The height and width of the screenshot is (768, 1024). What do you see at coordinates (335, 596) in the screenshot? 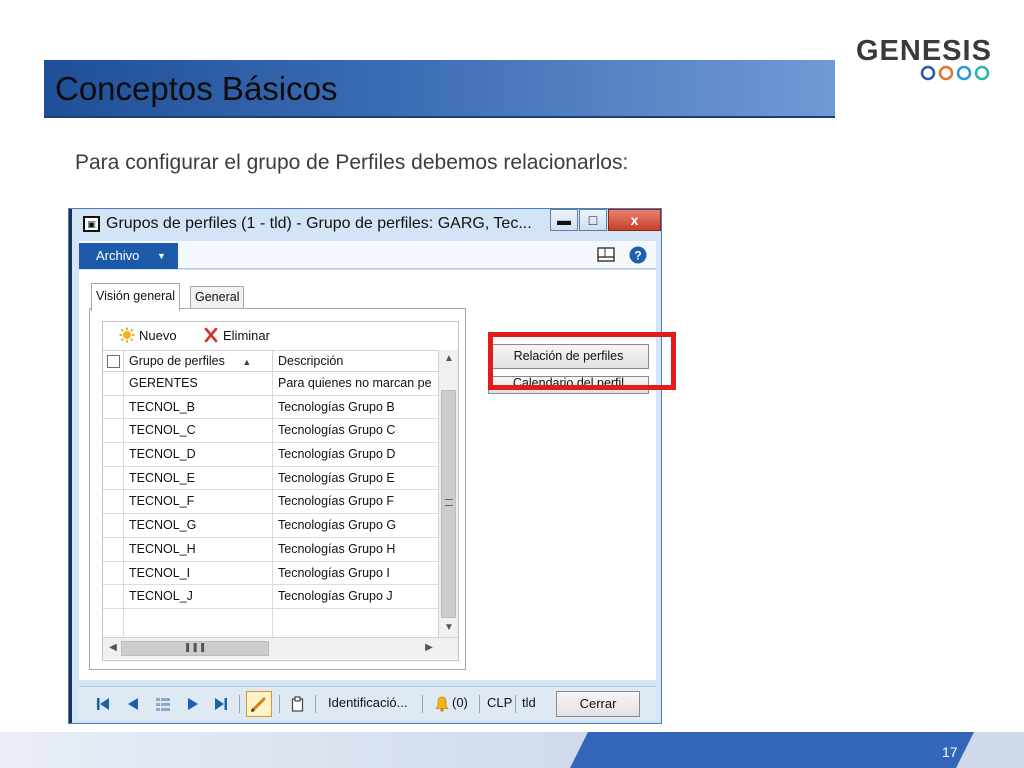
I see `description-cell: Tecnologías Grupo J` at bounding box center [335, 596].